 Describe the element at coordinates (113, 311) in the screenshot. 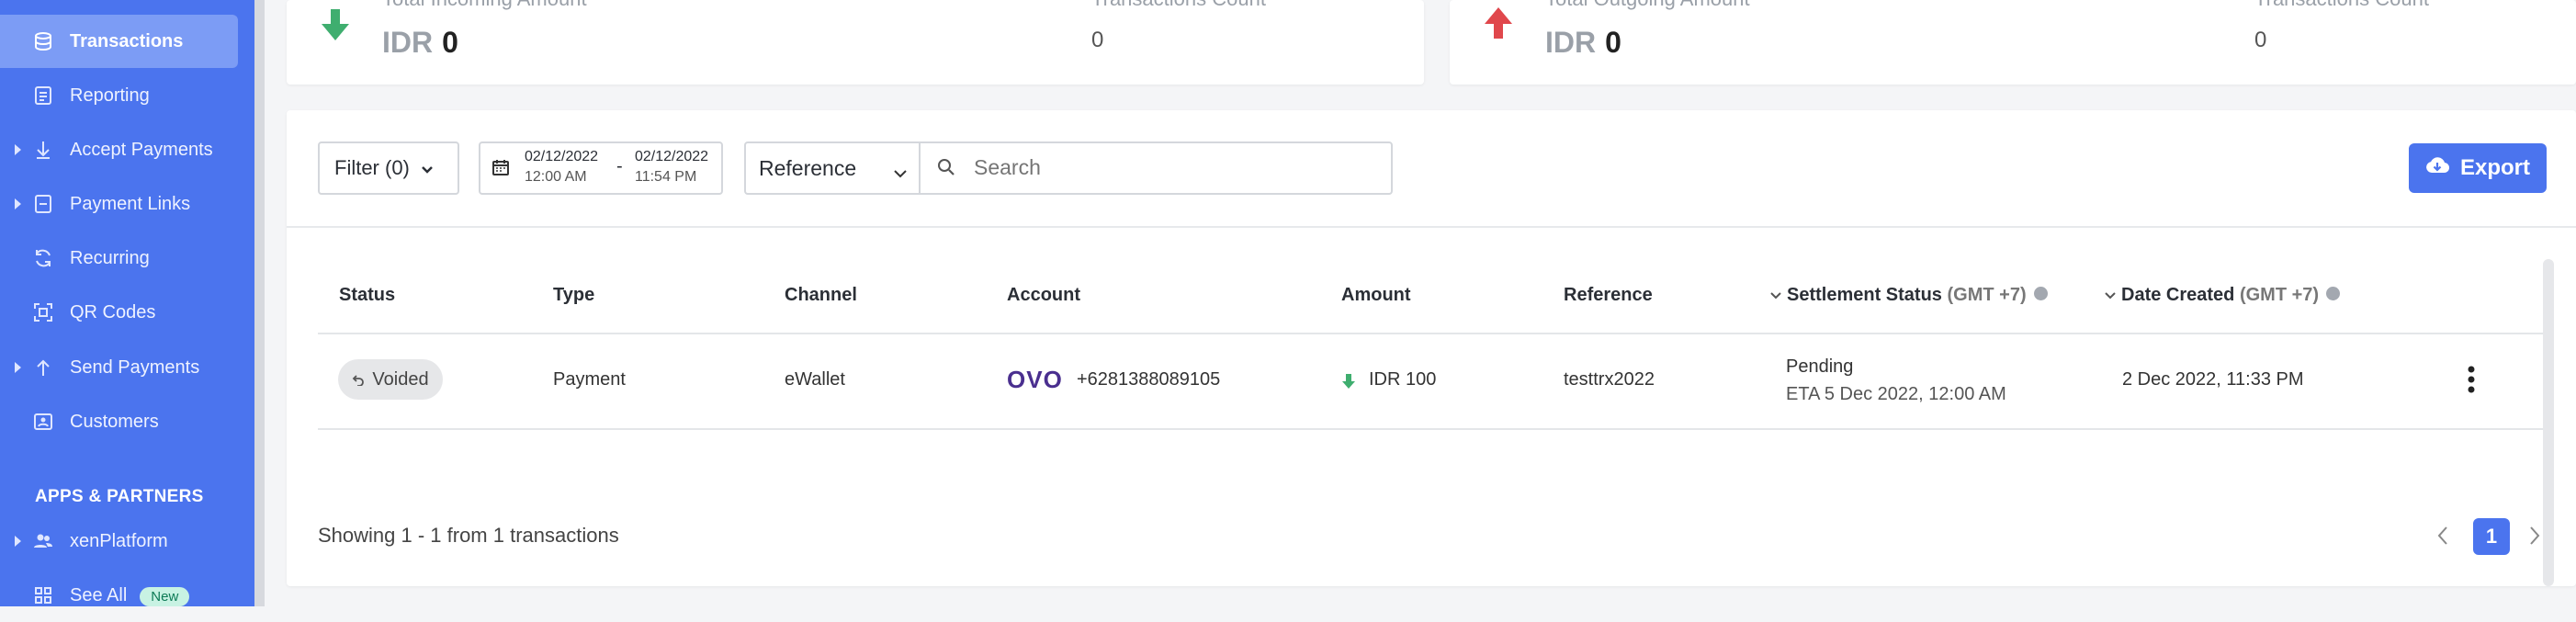

I see `sidebar-item-label: QR Codes` at that location.